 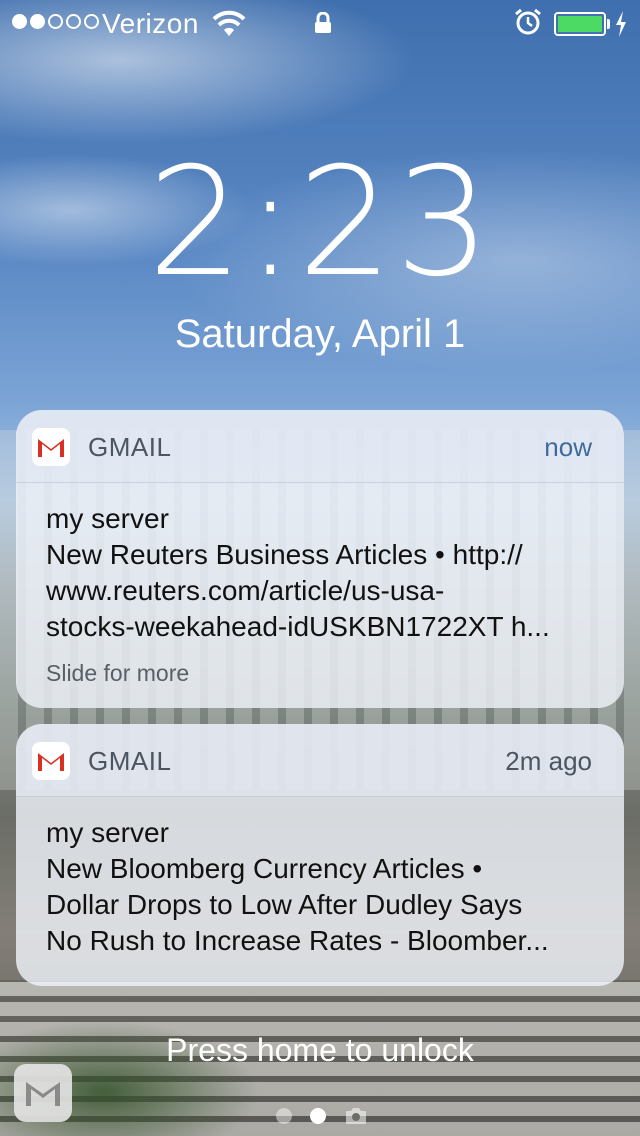 What do you see at coordinates (608, 24) in the screenshot?
I see `battery-tip` at bounding box center [608, 24].